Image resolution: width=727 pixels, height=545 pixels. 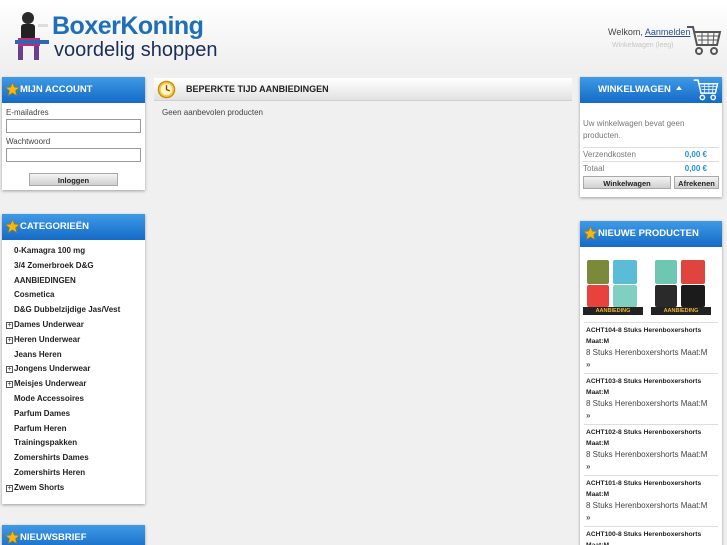 What do you see at coordinates (668, 32) in the screenshot?
I see `login-link: Aanmelden` at bounding box center [668, 32].